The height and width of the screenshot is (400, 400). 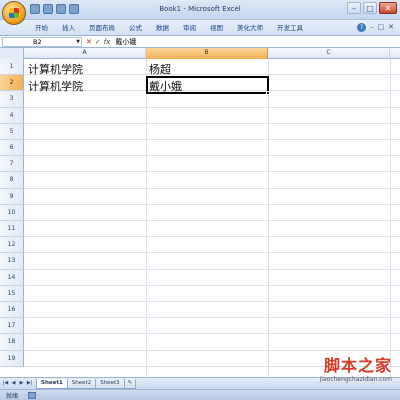 I want to click on row-header: 6, so click(x=12, y=148).